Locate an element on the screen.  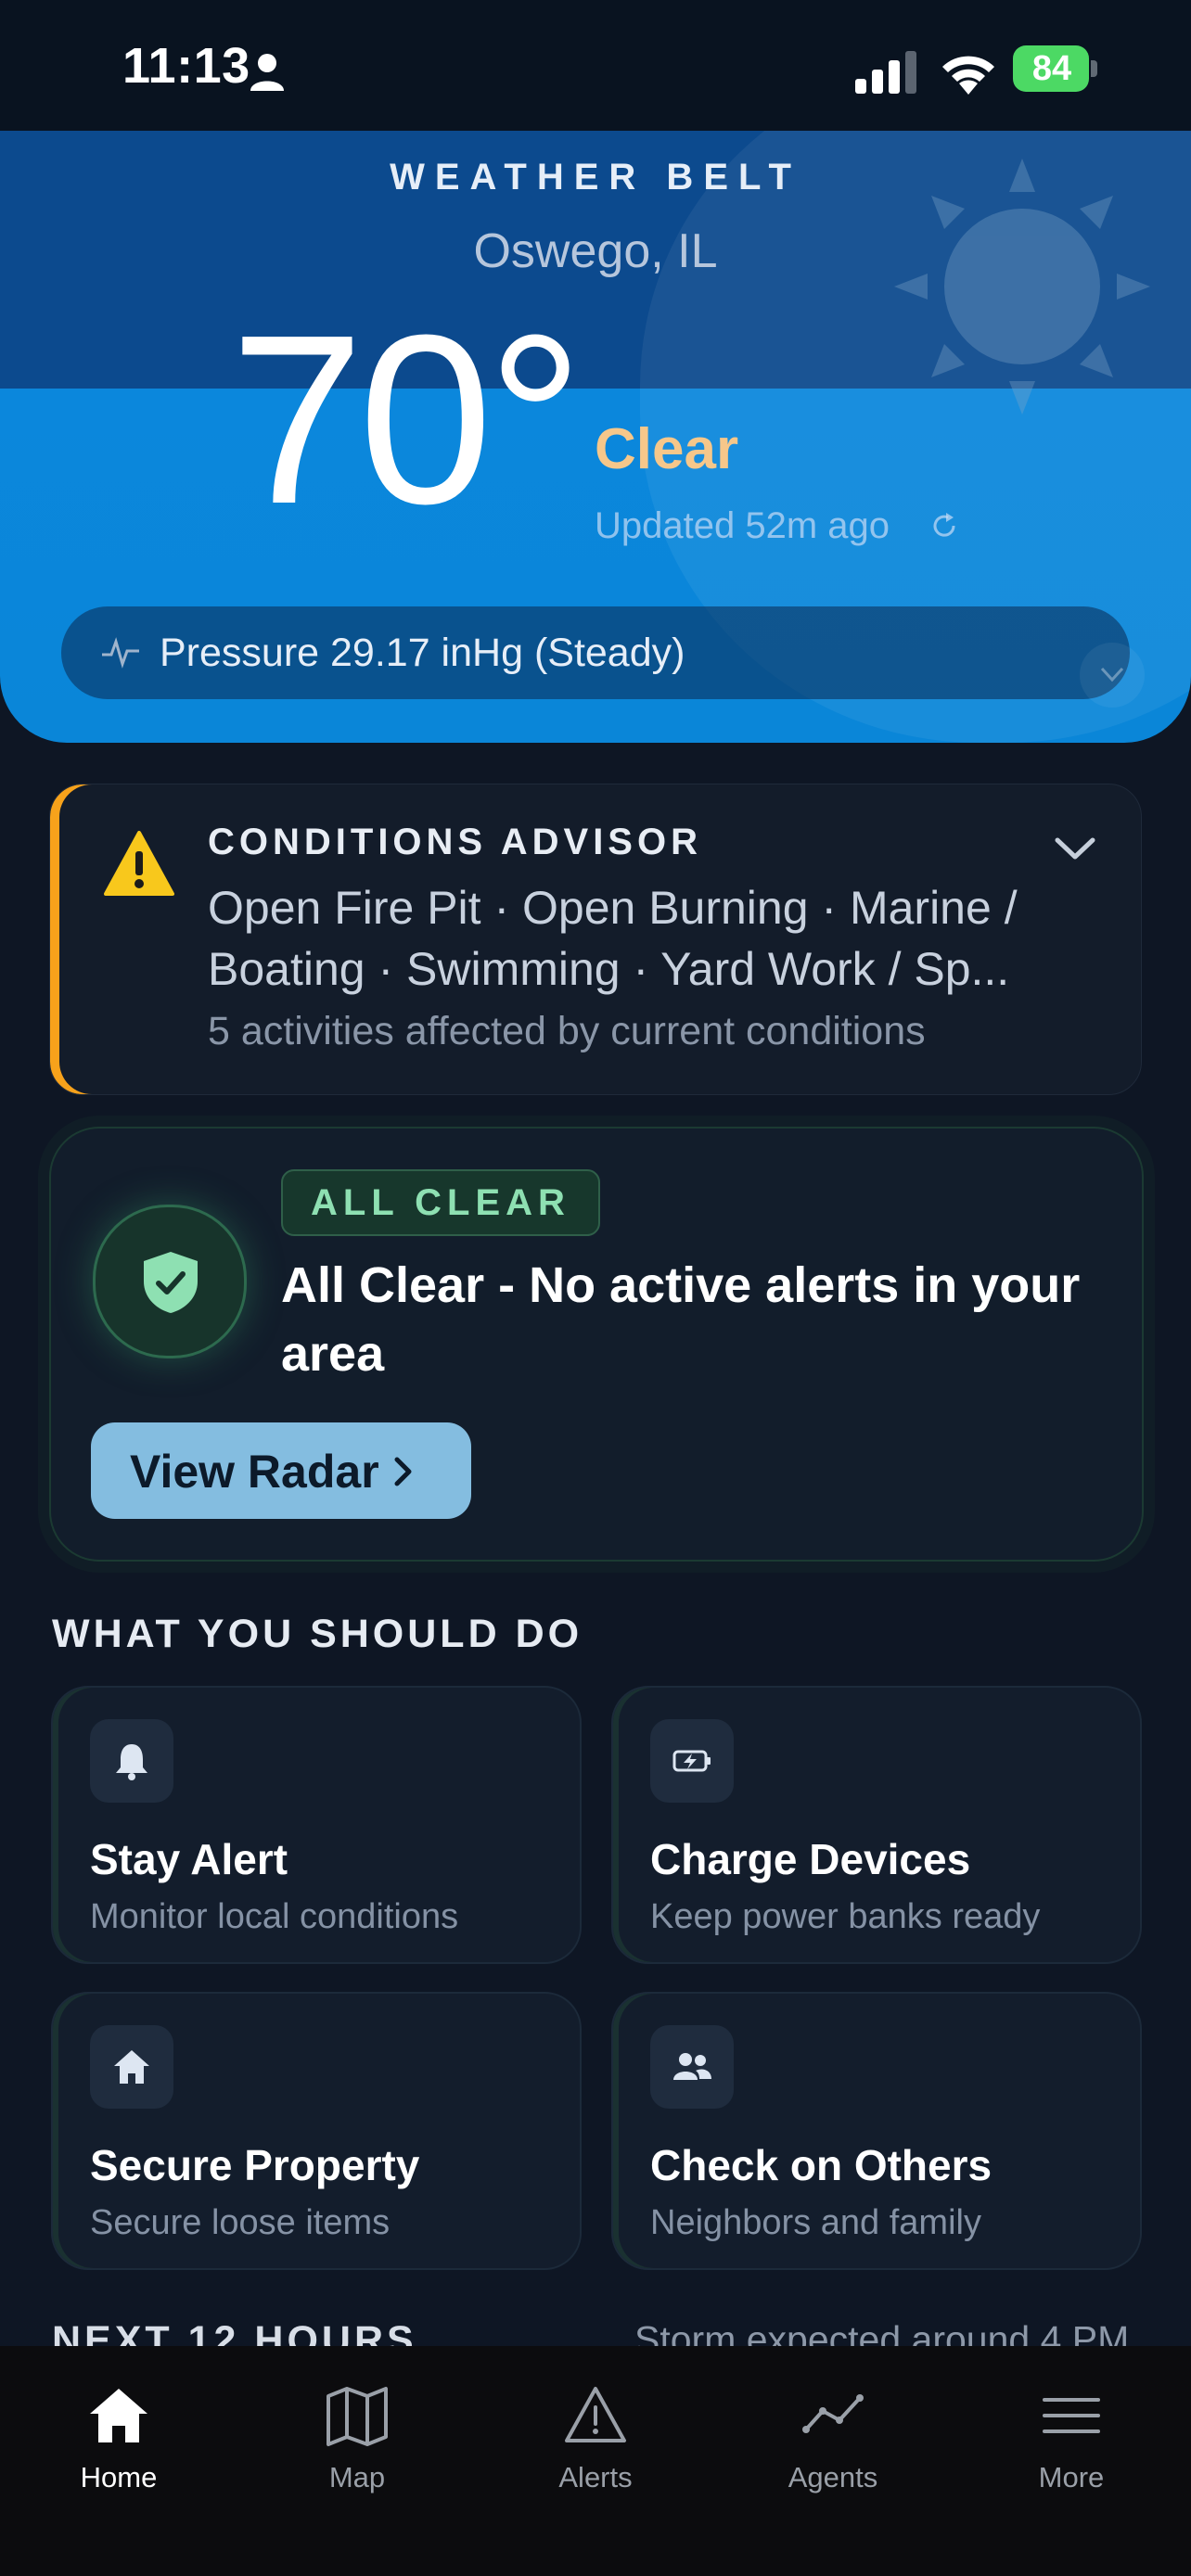
chevron-down-icon is located at coordinates (1075, 847).